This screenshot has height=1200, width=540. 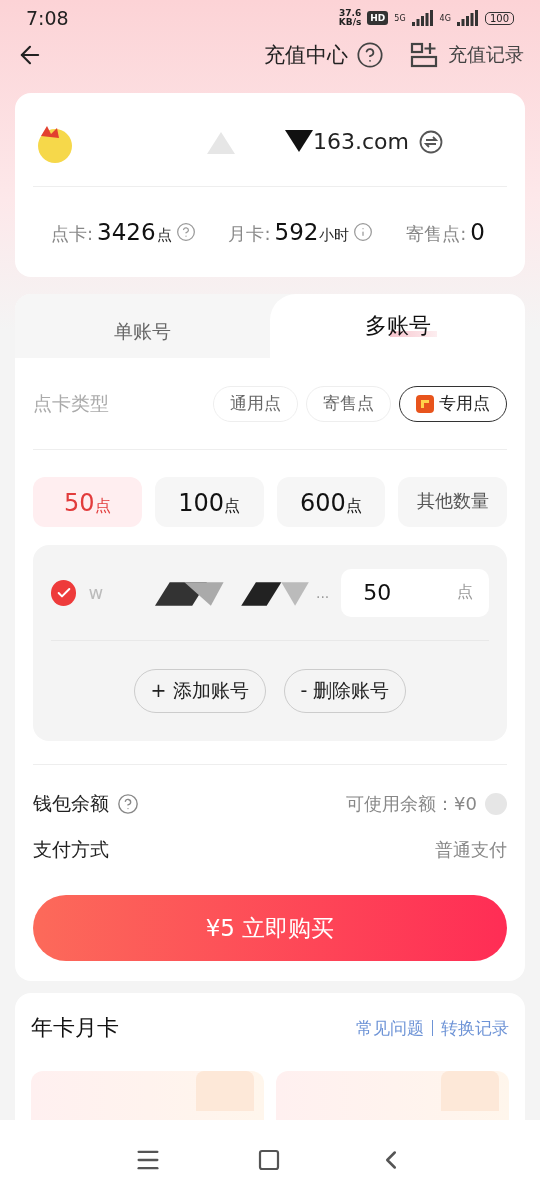 What do you see at coordinates (453, 403) in the screenshot?
I see `card-type-option: 专用点` at bounding box center [453, 403].